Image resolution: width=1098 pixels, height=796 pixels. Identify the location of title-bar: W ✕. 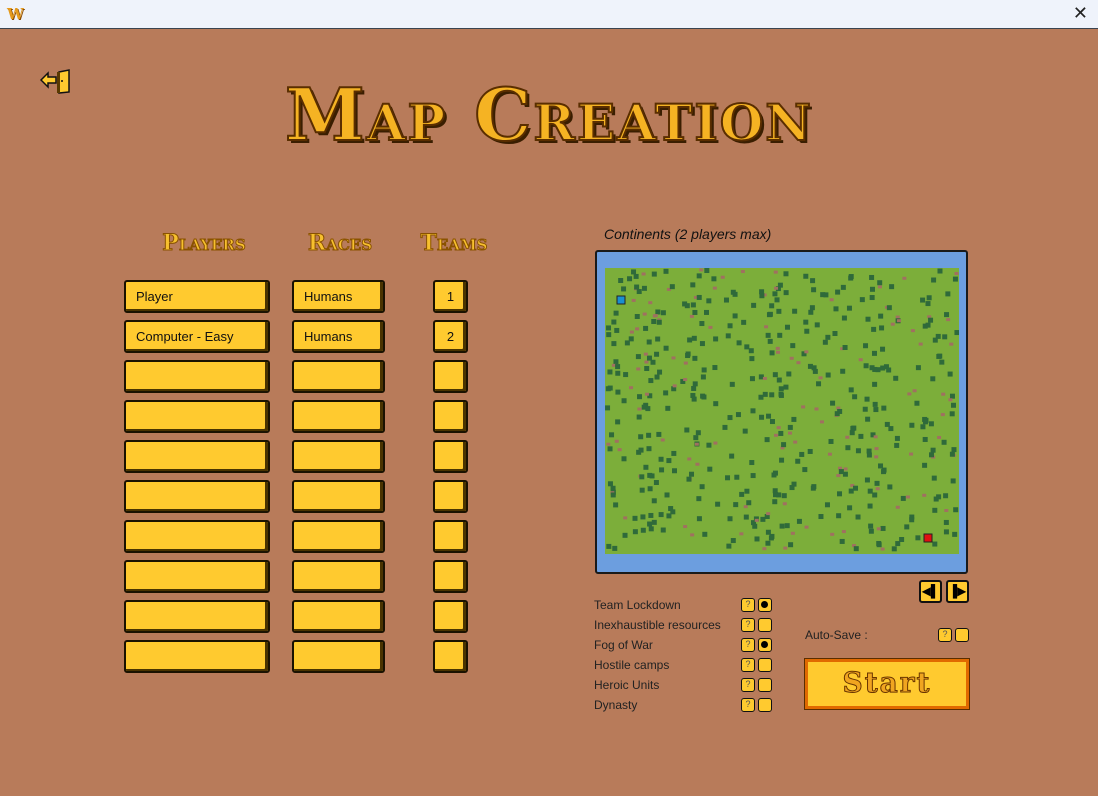
(549, 14).